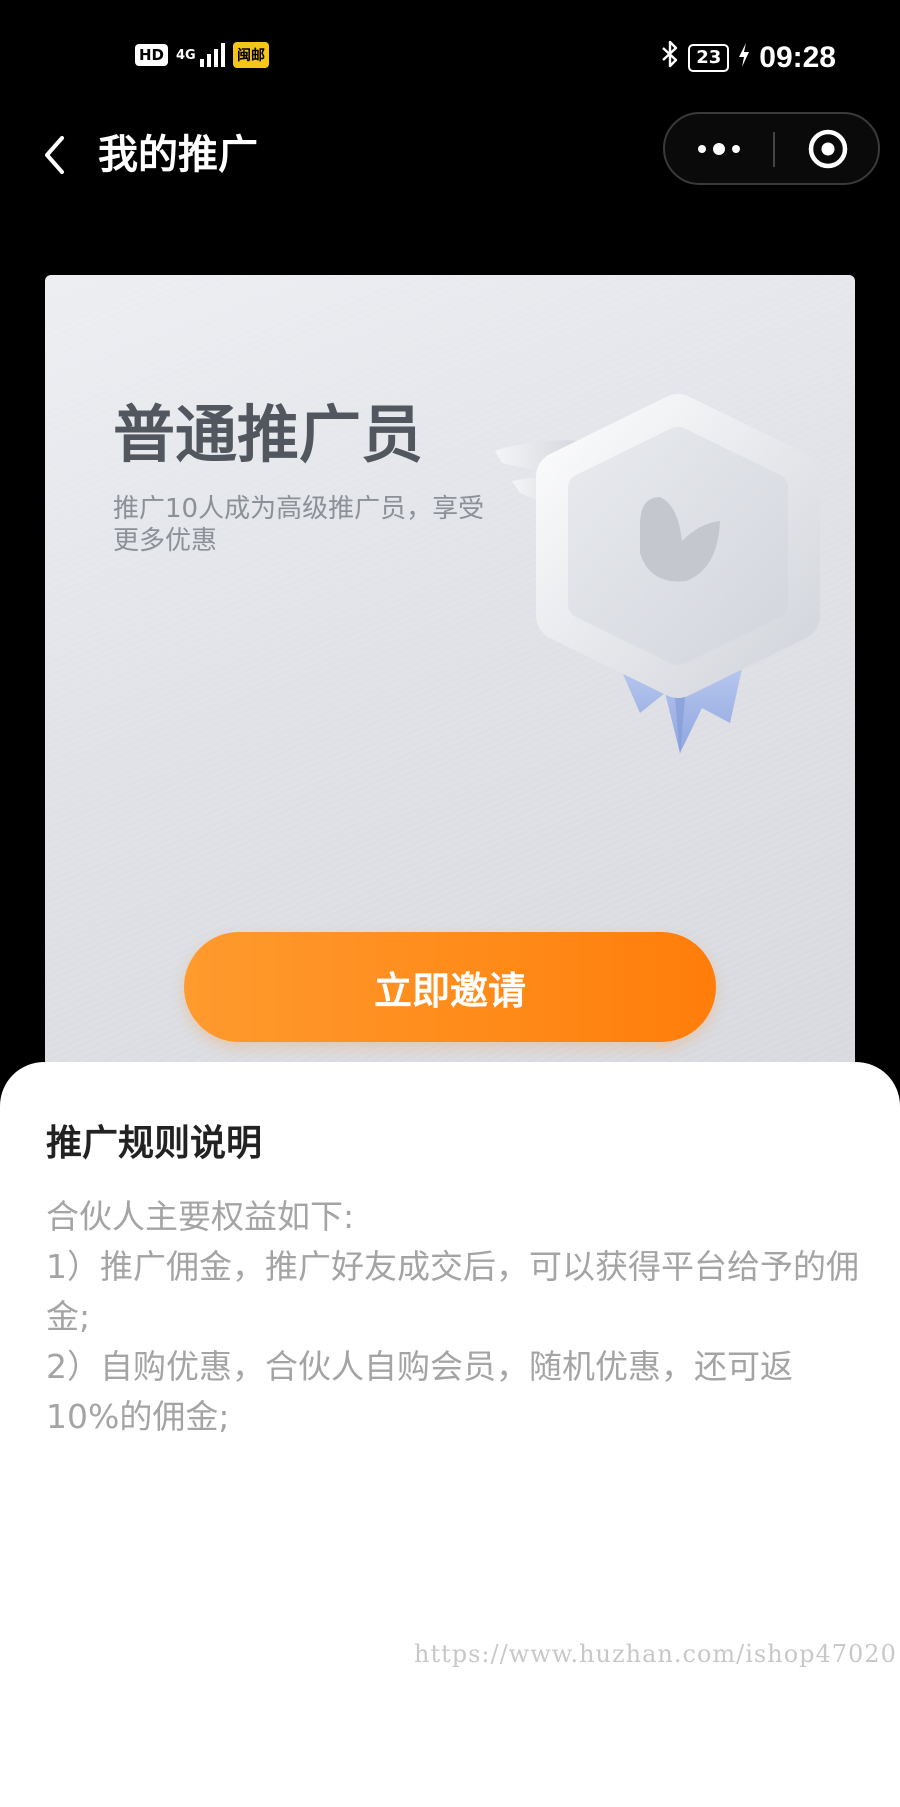  I want to click on signal-icon, so click(213, 55).